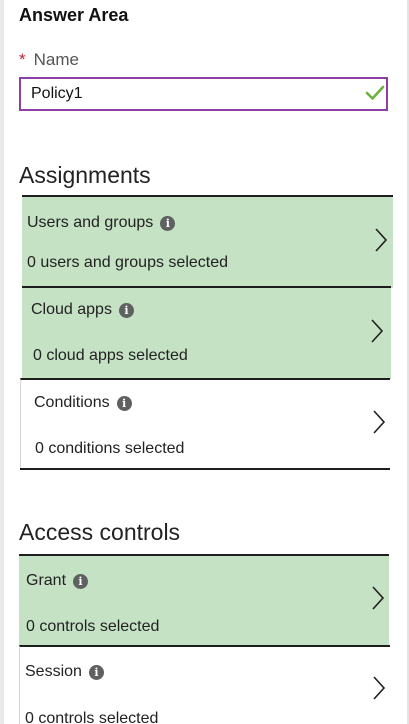 The image size is (409, 724). What do you see at coordinates (205, 423) in the screenshot?
I see `assignment-conditions: Conditions i 0 conditions selected` at bounding box center [205, 423].